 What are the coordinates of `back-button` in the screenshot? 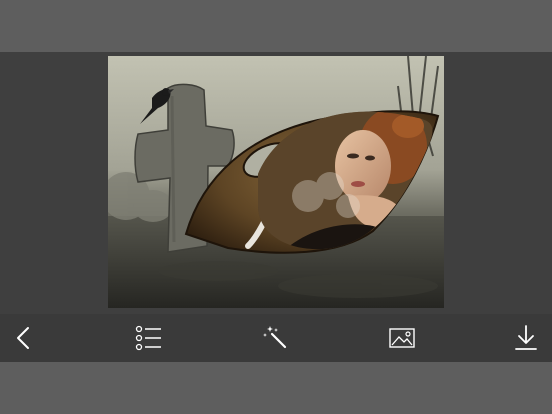 It's located at (24, 338).